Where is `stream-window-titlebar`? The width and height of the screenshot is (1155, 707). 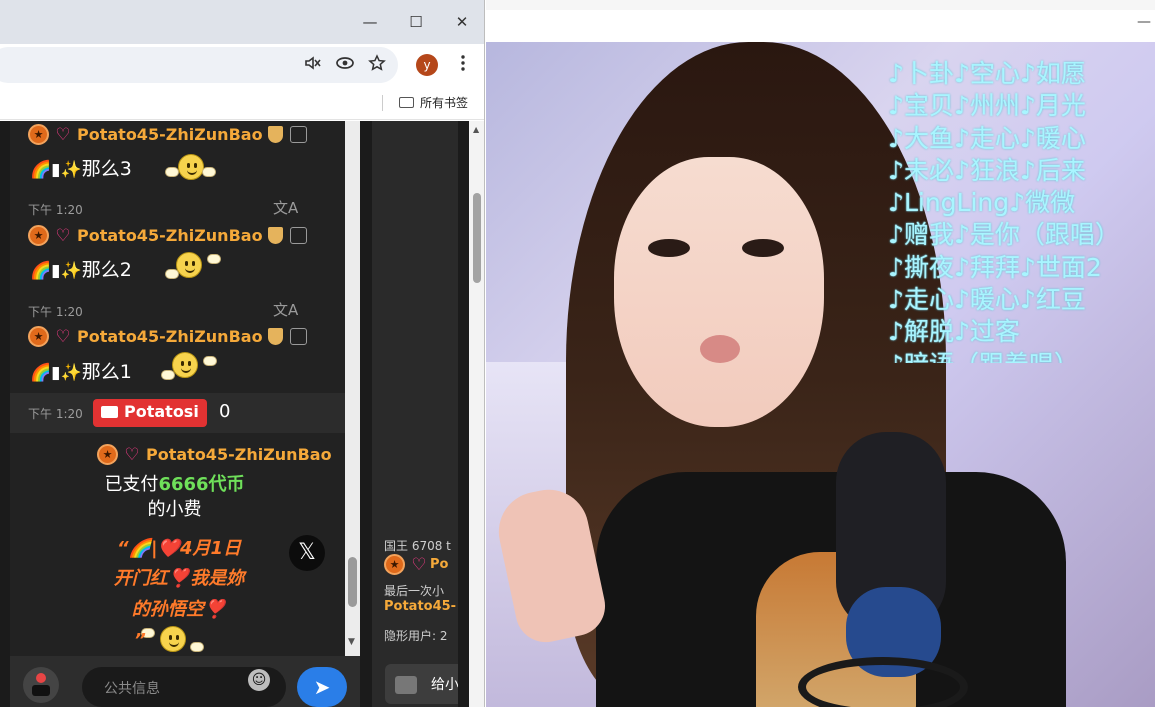
stream-window-titlebar is located at coordinates (820, 21).